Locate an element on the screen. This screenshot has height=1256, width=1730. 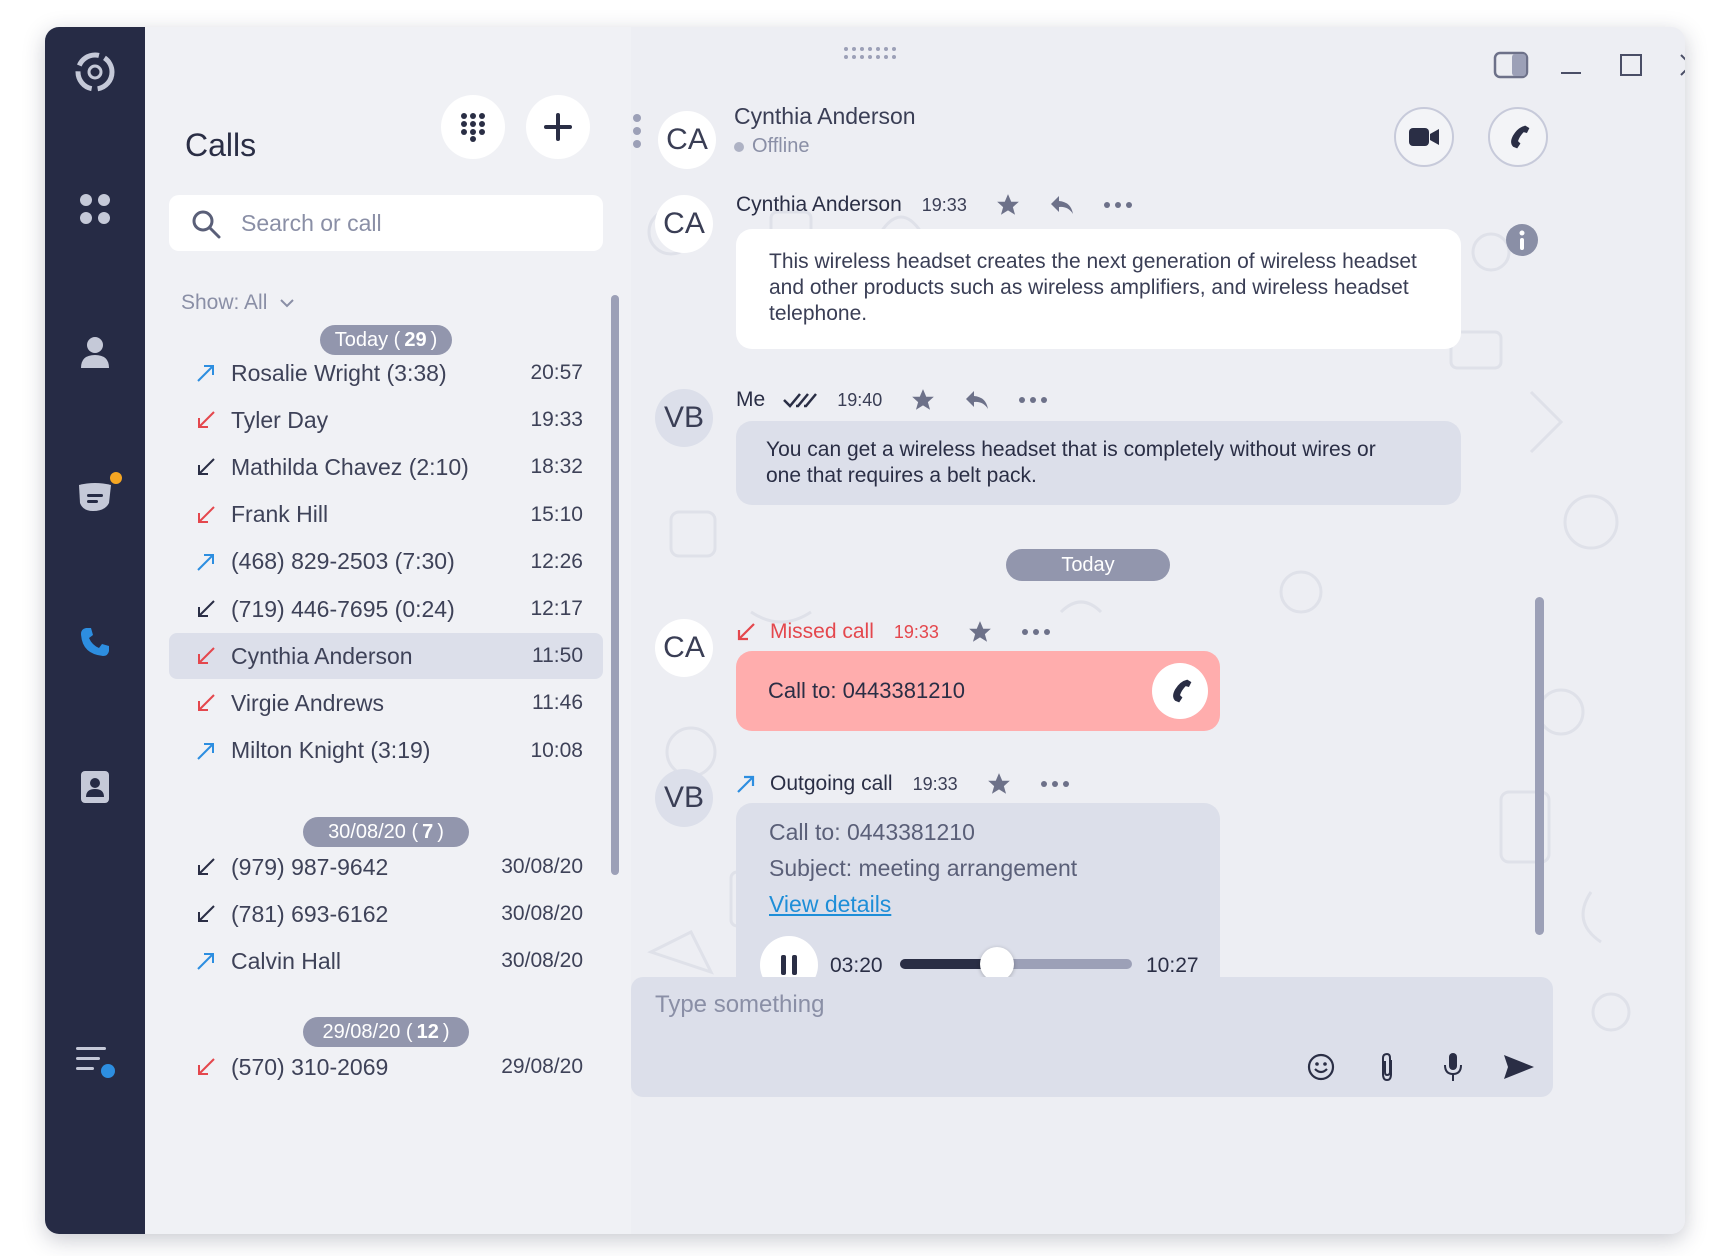
call-row: Mathilda Chavez (2:10) 18:32 is located at coordinates (386, 467).